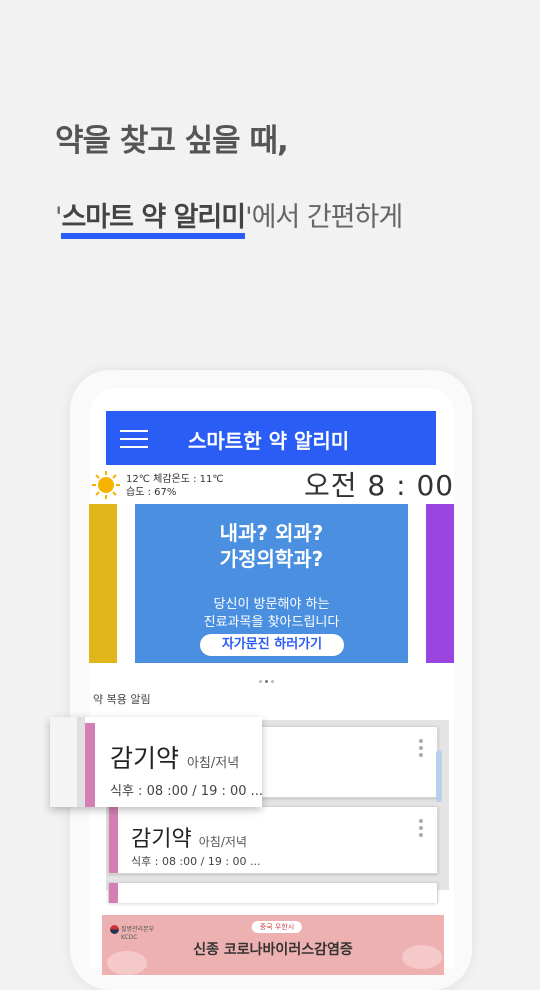 This screenshot has width=540, height=990. I want to click on medication-card, so click(273, 892).